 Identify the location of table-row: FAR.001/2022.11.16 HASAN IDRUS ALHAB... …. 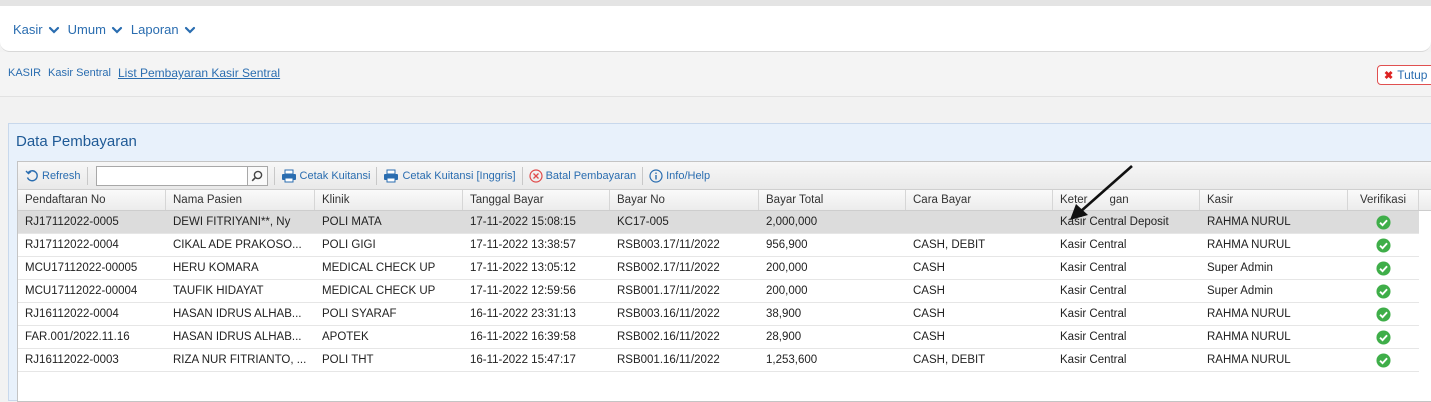
(718, 337).